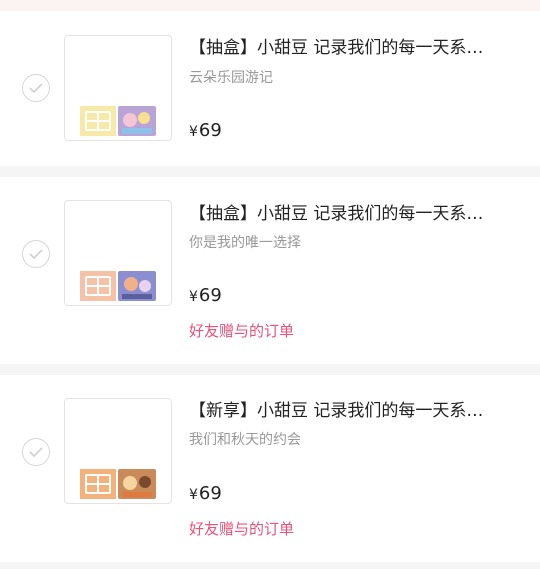 This screenshot has width=540, height=569. What do you see at coordinates (245, 243) in the screenshot?
I see `product-variant: 你是我的唯一选择` at bounding box center [245, 243].